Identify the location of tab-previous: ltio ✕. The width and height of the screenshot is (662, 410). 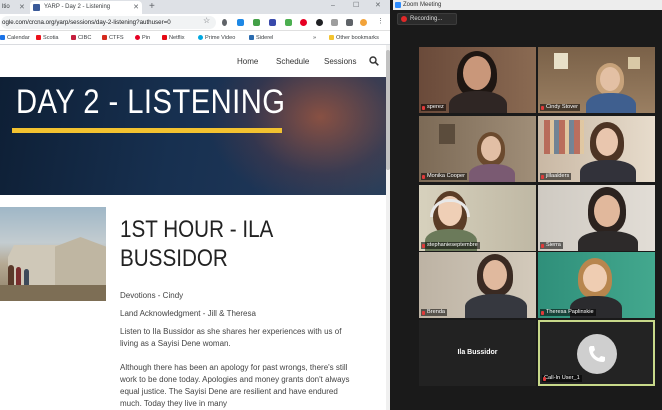
(15, 7).